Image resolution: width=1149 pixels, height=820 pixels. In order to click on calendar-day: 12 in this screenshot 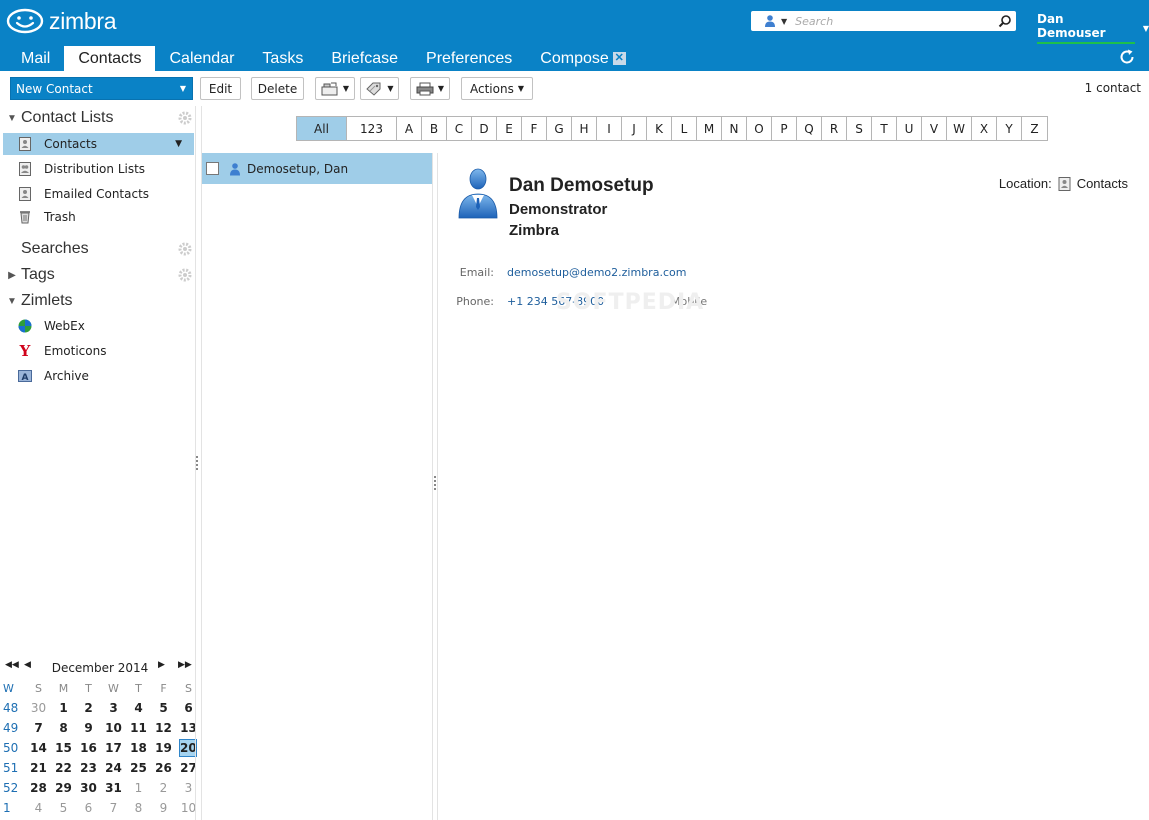, I will do `click(163, 728)`.